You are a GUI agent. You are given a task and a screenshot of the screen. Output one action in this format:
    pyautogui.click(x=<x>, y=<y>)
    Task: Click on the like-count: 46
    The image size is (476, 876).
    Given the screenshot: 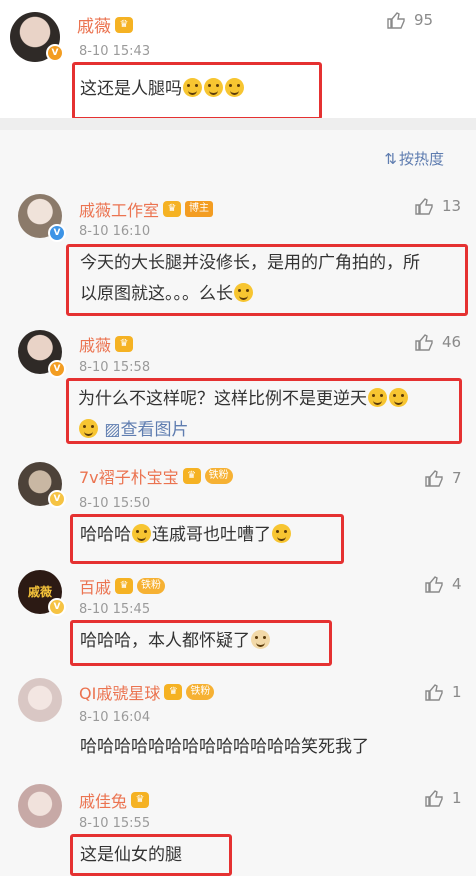 What is the action you would take?
    pyautogui.click(x=452, y=342)
    